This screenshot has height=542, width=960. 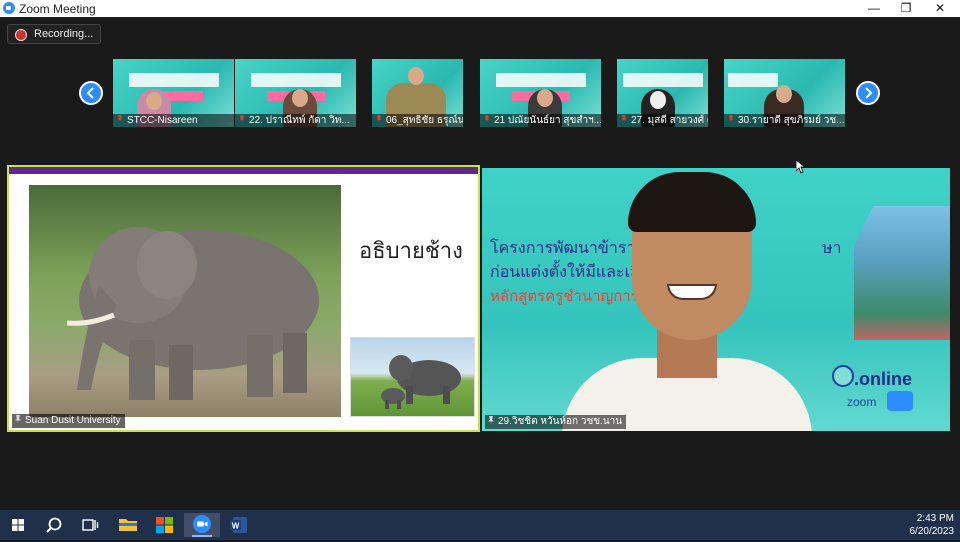 I want to click on store-icon, so click(x=164, y=525).